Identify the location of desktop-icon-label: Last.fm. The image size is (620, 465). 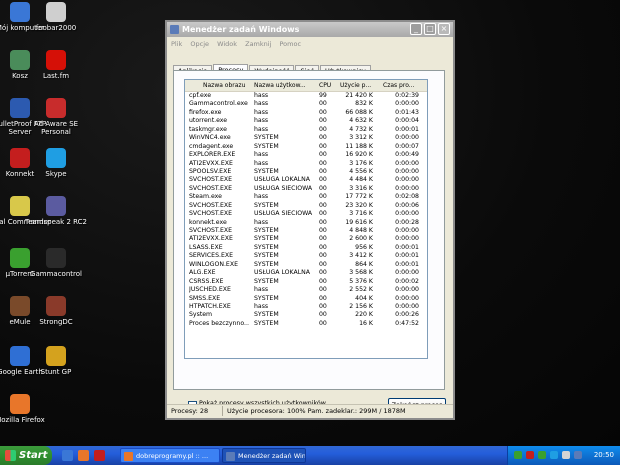
(56, 76).